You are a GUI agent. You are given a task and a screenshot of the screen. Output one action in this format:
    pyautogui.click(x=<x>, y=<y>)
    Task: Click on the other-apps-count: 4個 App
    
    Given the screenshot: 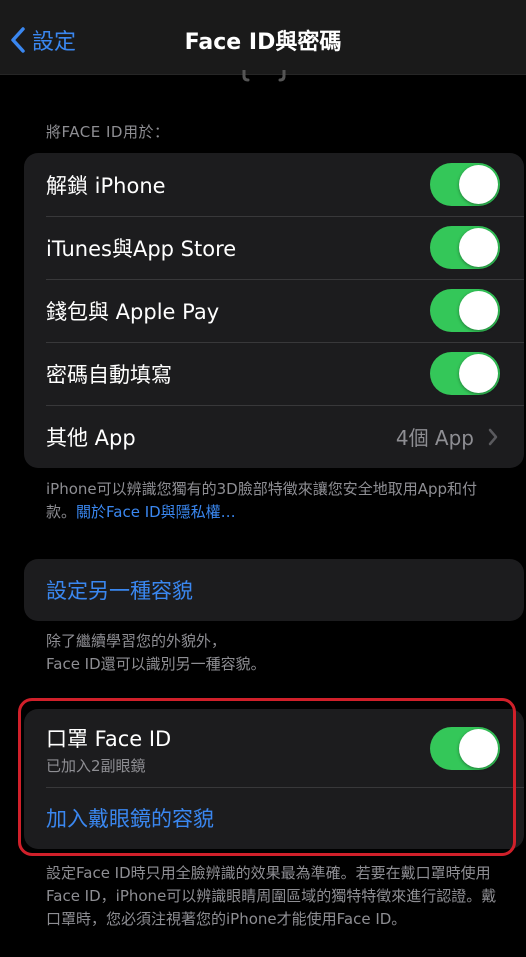 What is the action you would take?
    pyautogui.click(x=434, y=438)
    